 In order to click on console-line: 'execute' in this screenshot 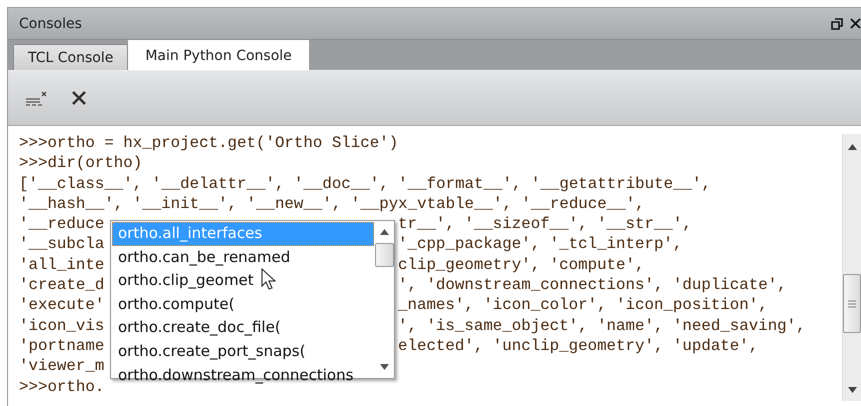, I will do `click(61, 305)`.